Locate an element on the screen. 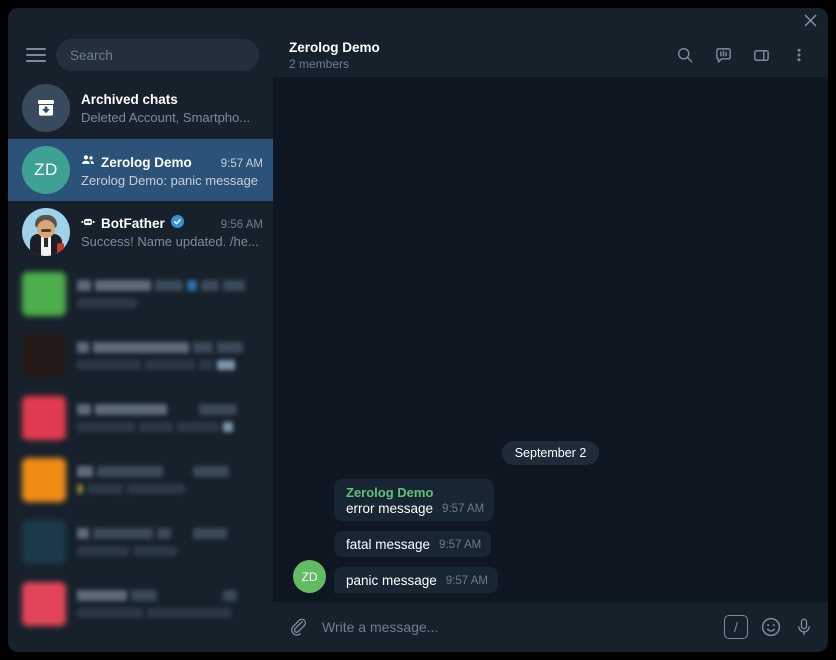 The width and height of the screenshot is (836, 660). message-row: ZD panic message 9:57 AM is located at coordinates (550, 576).